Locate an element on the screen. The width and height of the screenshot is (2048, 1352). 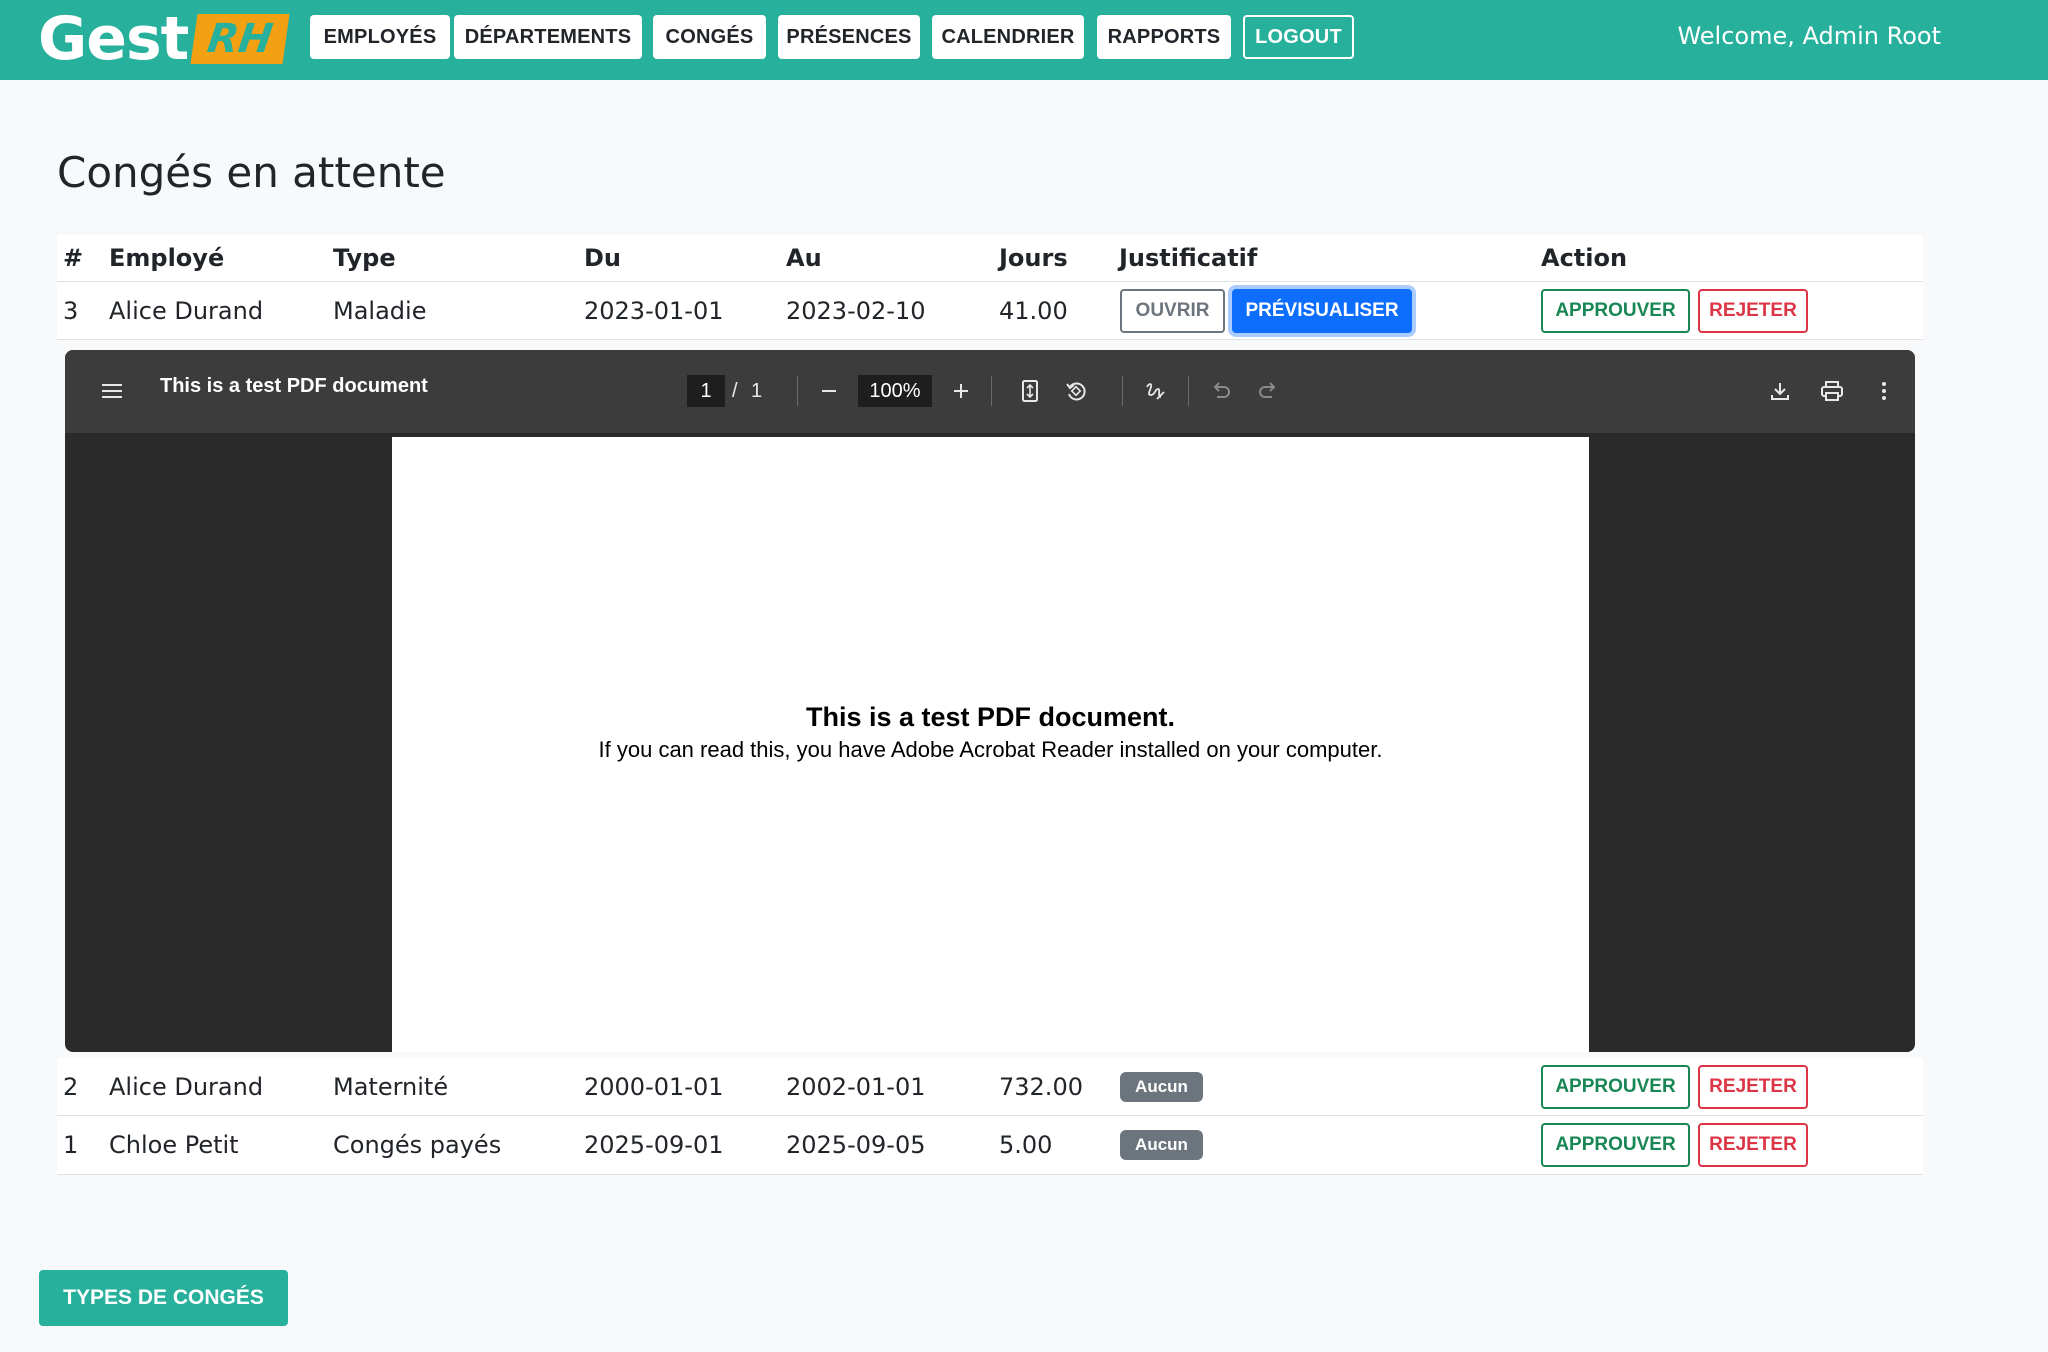
zoom-out-icon is located at coordinates (829, 391).